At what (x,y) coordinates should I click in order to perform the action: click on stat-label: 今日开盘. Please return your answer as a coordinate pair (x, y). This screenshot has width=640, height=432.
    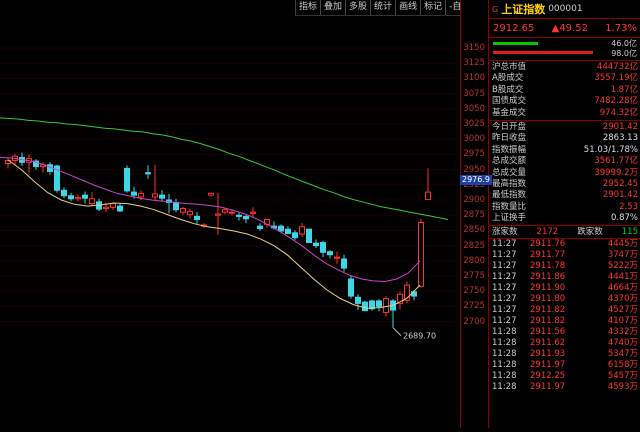
    Looking at the image, I should click on (509, 126).